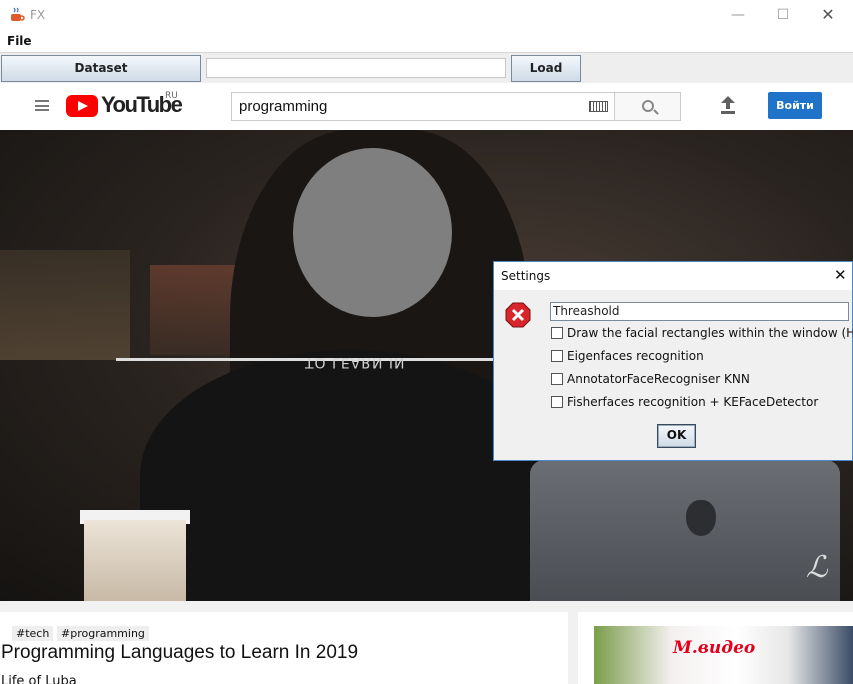 The width and height of the screenshot is (853, 684). Describe the element at coordinates (828, 15) in the screenshot. I see `close-window-button: ✕` at that location.